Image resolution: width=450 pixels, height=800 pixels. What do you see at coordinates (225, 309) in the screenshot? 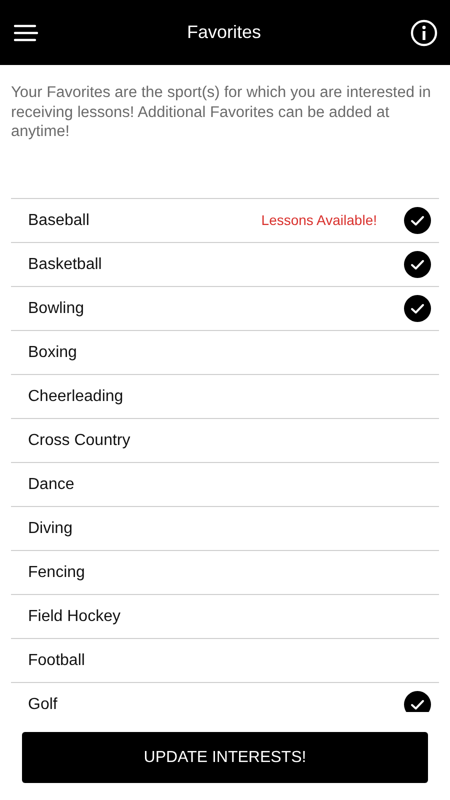
I see `sport-list-item: Bowling` at bounding box center [225, 309].